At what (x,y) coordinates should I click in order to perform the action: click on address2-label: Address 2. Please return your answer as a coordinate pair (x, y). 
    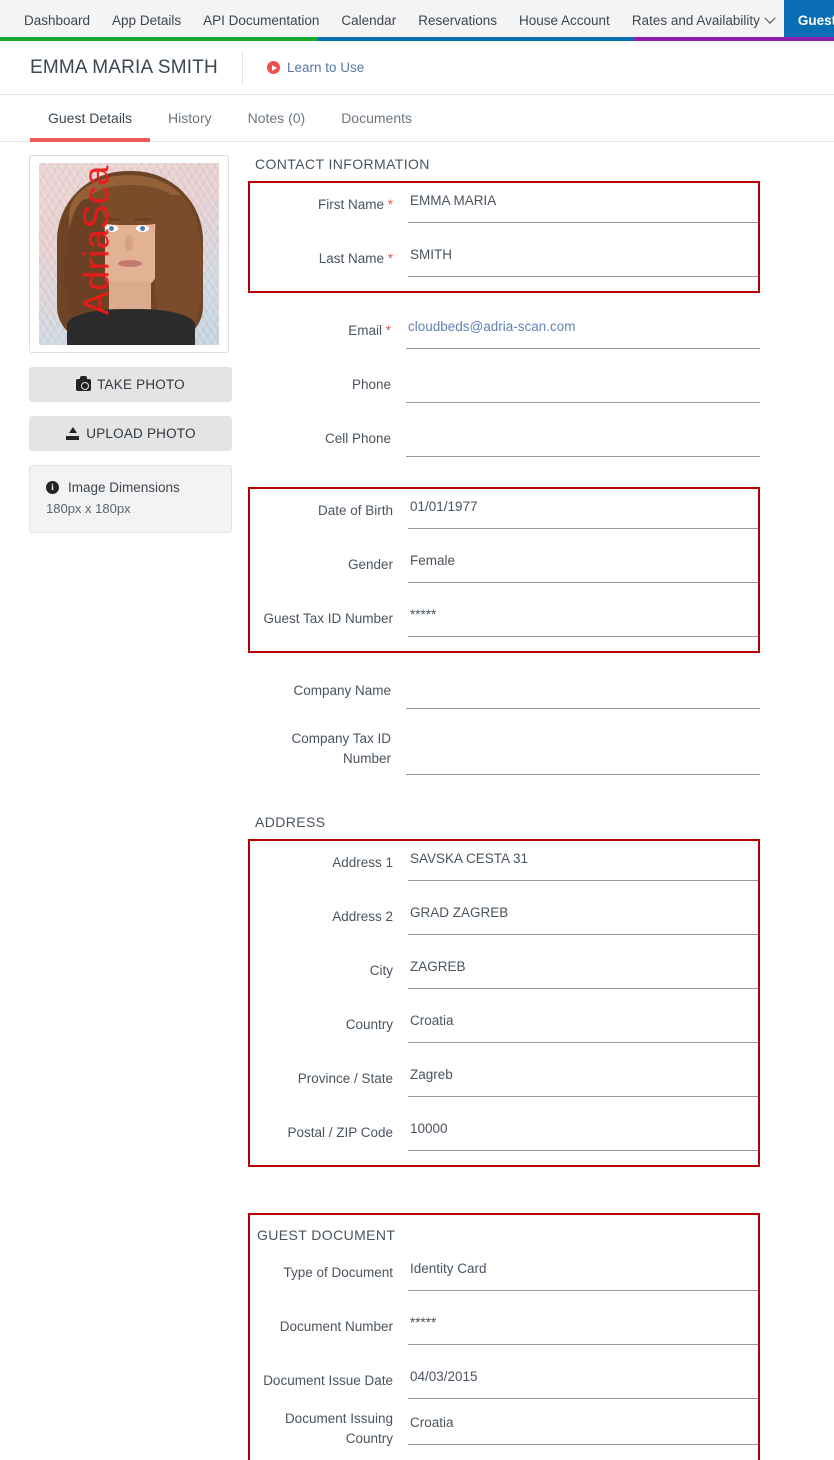
    Looking at the image, I should click on (362, 916).